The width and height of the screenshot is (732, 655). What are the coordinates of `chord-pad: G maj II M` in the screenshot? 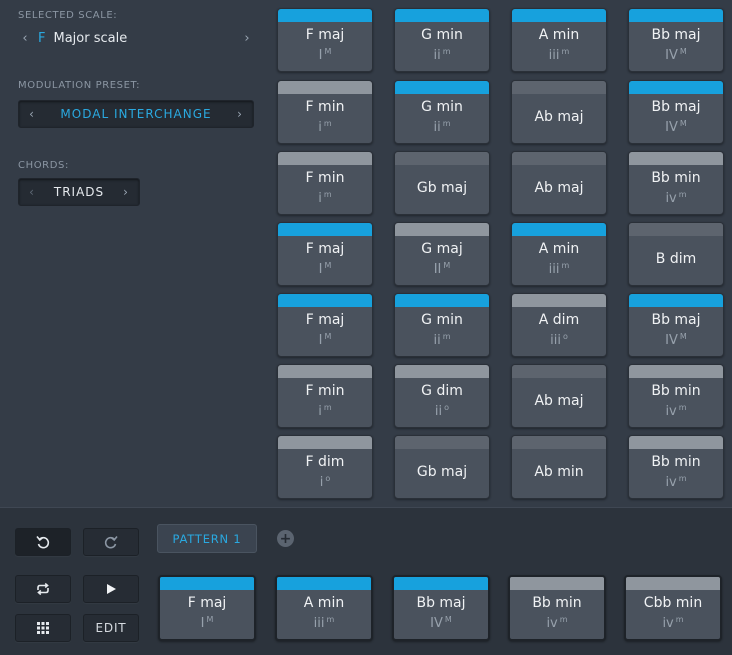 It's located at (442, 254).